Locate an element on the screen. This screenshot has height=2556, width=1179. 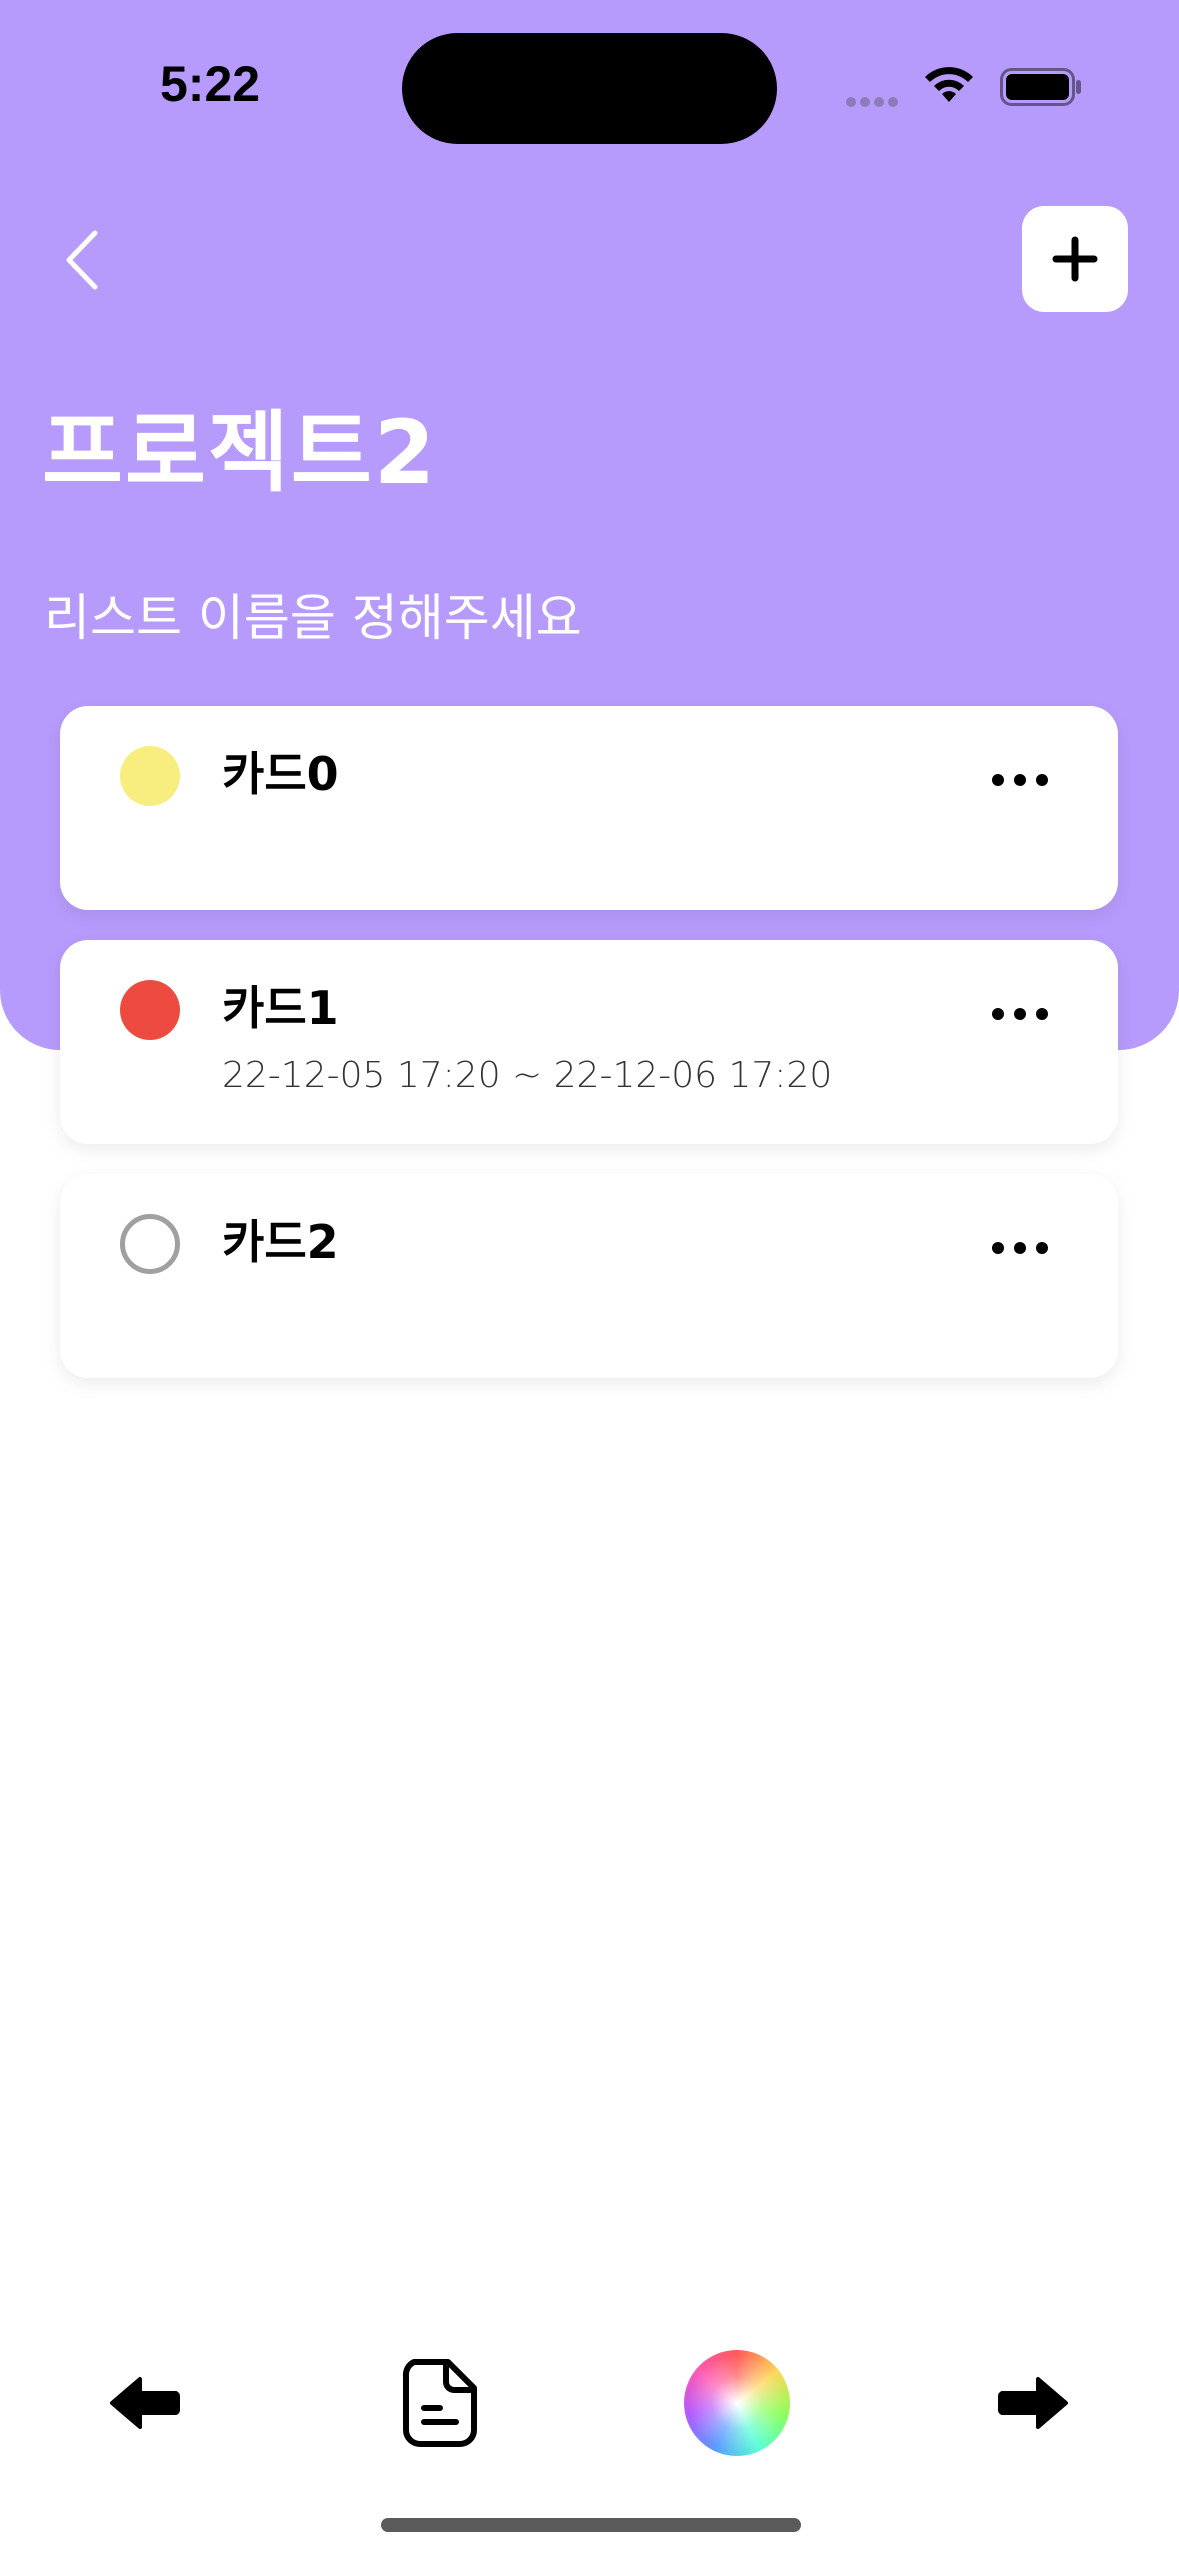
battery-icon is located at coordinates (1041, 89).